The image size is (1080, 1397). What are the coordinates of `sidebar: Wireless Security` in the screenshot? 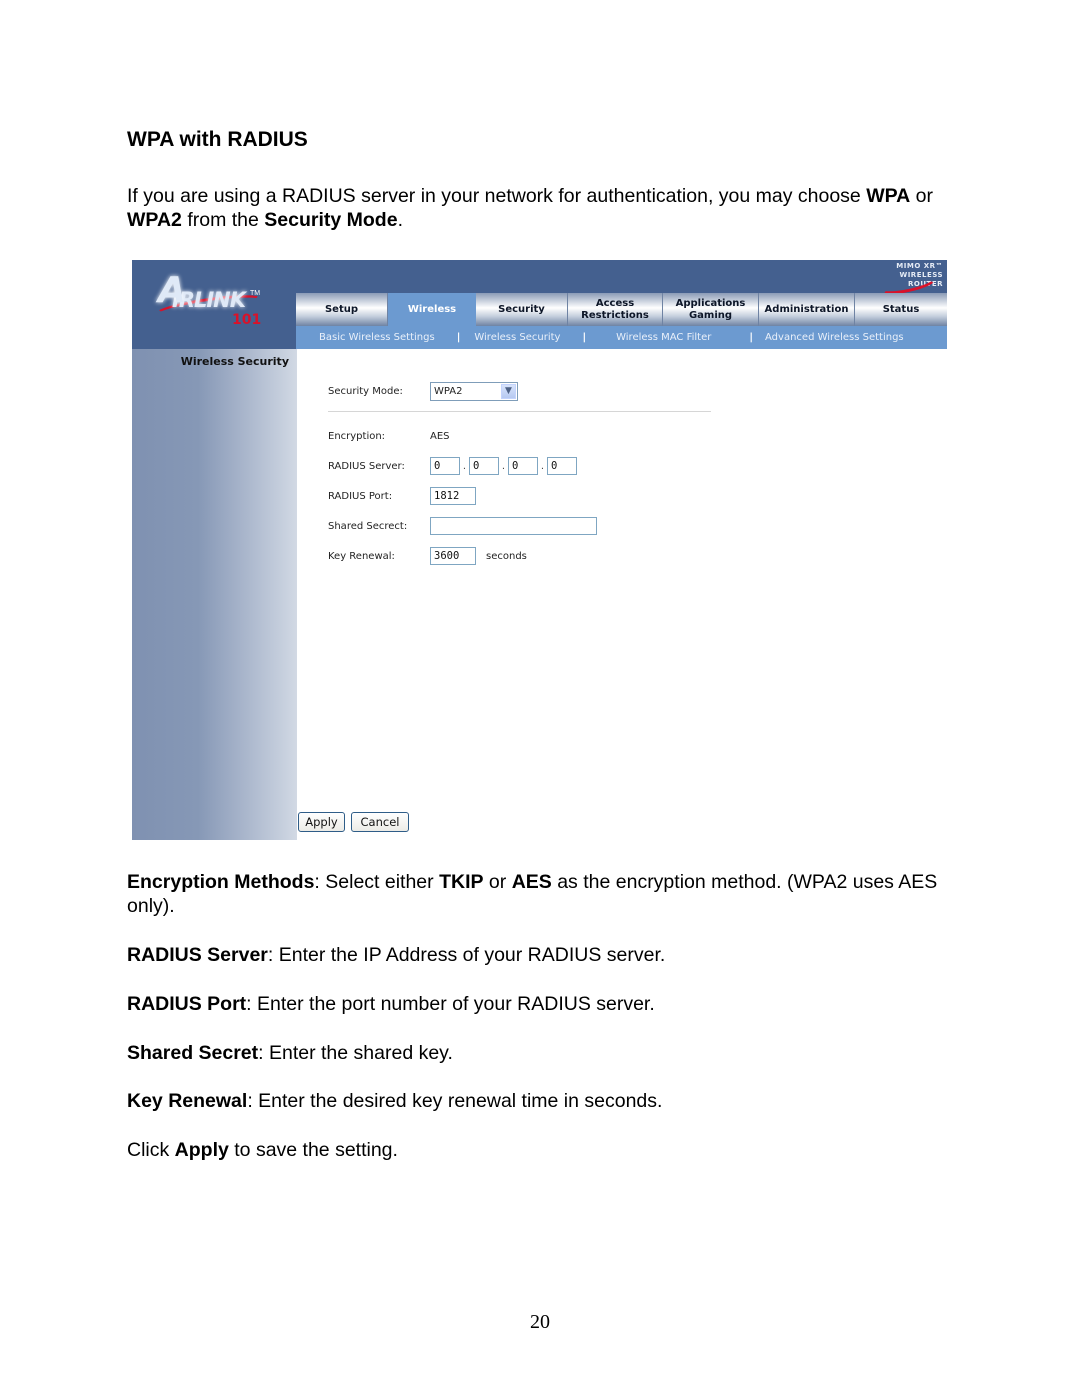 It's located at (214, 594).